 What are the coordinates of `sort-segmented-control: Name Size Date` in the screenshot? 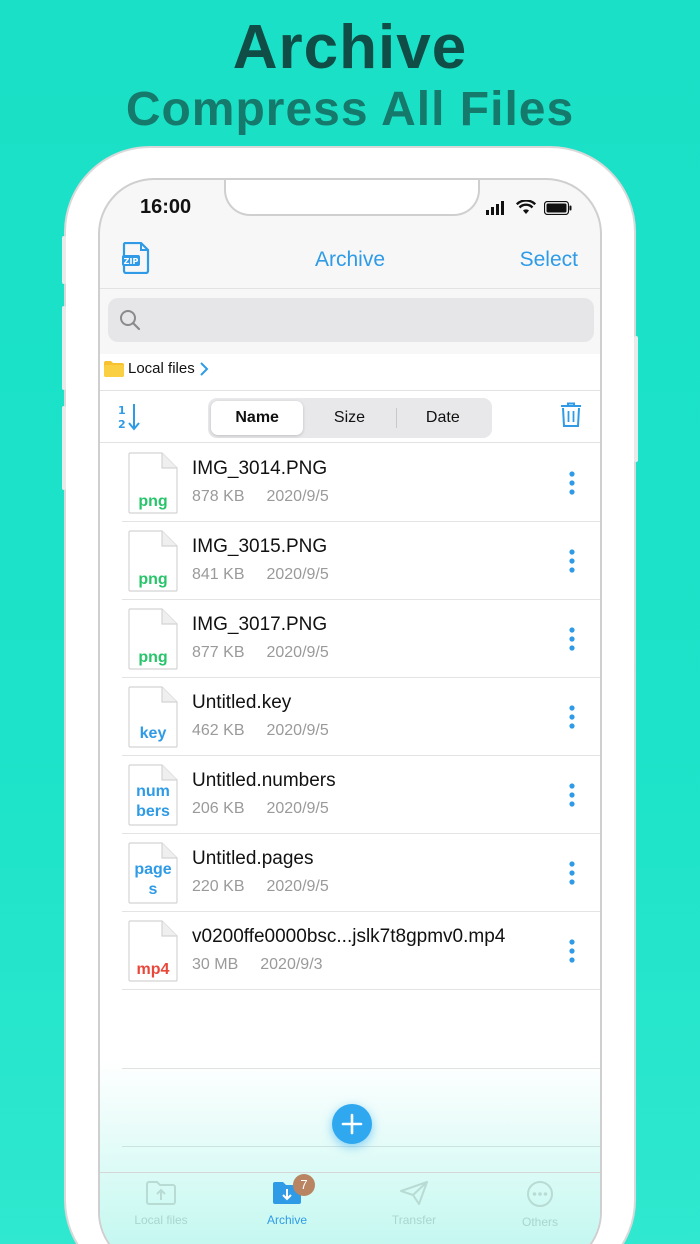 It's located at (350, 418).